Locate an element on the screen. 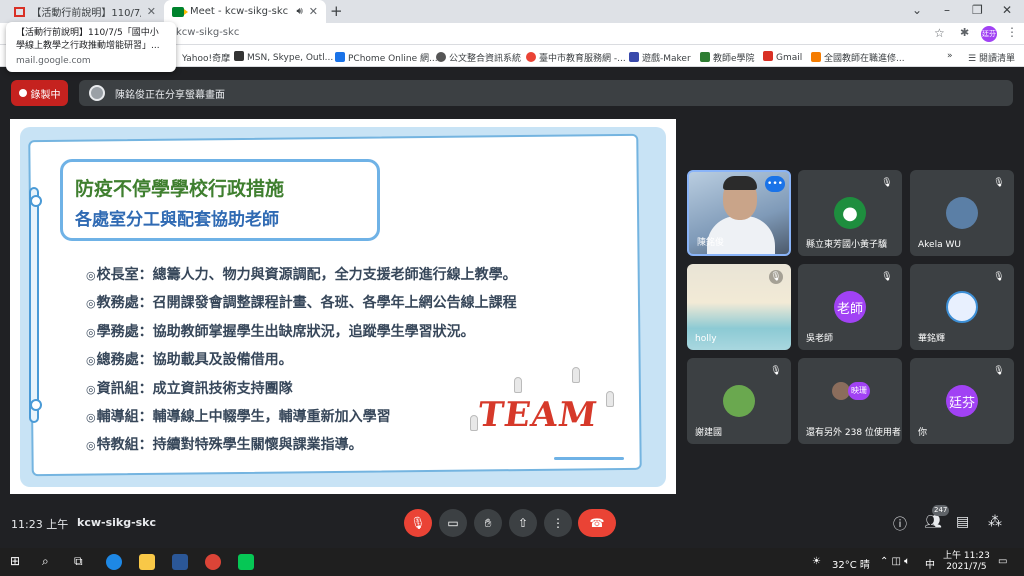 This screenshot has height=576, width=1024. reading-list-button: ☰ 閱讀清單 is located at coordinates (991, 57).